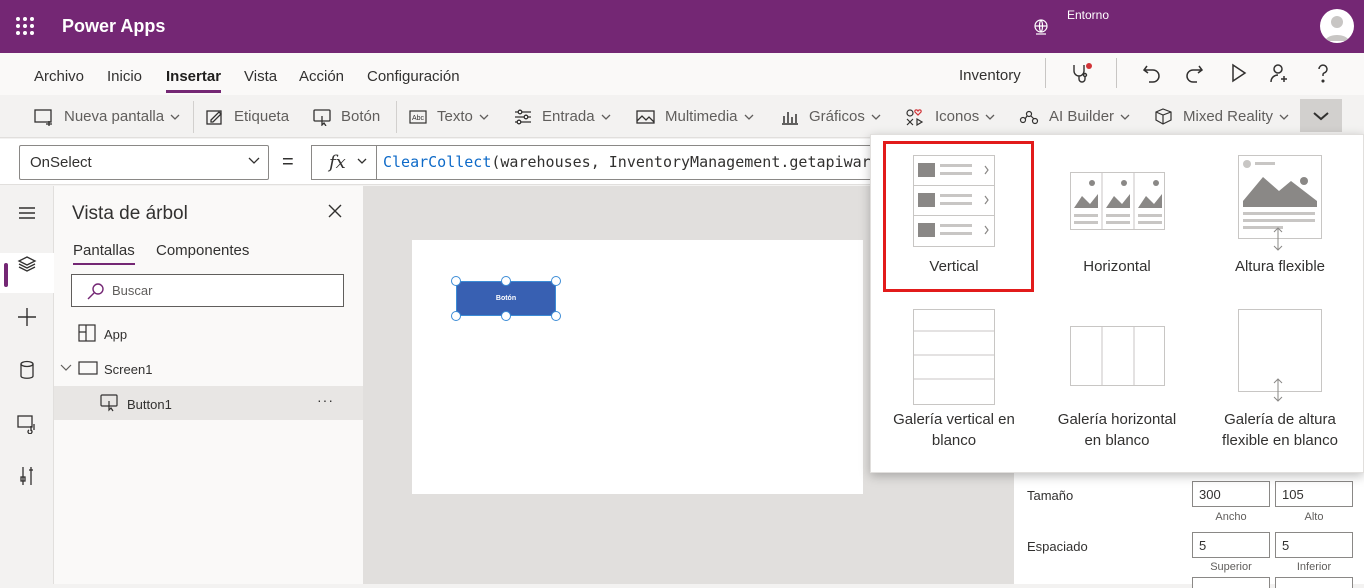 This screenshot has width=1364, height=588. I want to click on gallery-blank-vertical: Galería vertical en blanco, so click(954, 379).